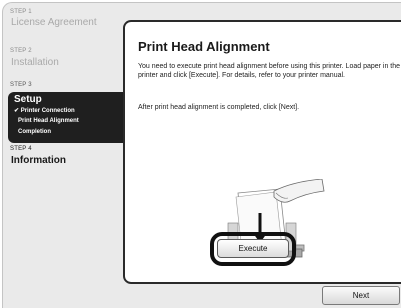 The height and width of the screenshot is (308, 401). What do you see at coordinates (34, 132) in the screenshot?
I see `substep-completion: Completion` at bounding box center [34, 132].